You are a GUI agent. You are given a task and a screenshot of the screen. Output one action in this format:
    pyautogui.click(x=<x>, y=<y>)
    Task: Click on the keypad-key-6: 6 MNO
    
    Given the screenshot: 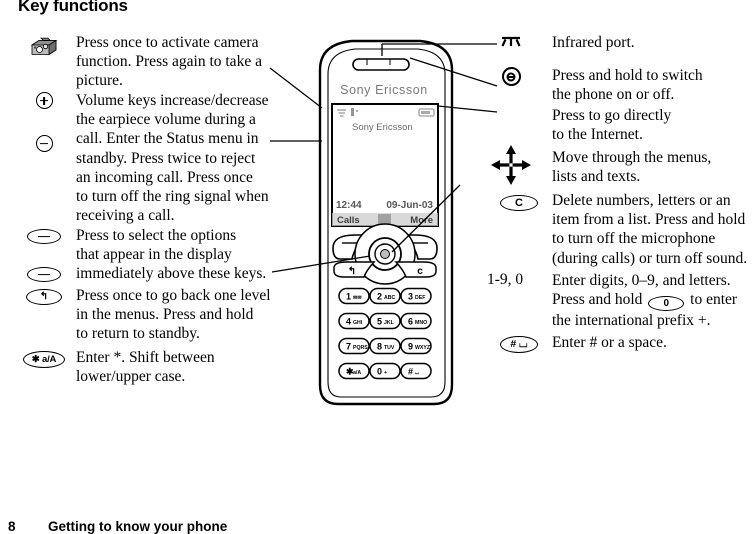 What is the action you would take?
    pyautogui.click(x=416, y=321)
    